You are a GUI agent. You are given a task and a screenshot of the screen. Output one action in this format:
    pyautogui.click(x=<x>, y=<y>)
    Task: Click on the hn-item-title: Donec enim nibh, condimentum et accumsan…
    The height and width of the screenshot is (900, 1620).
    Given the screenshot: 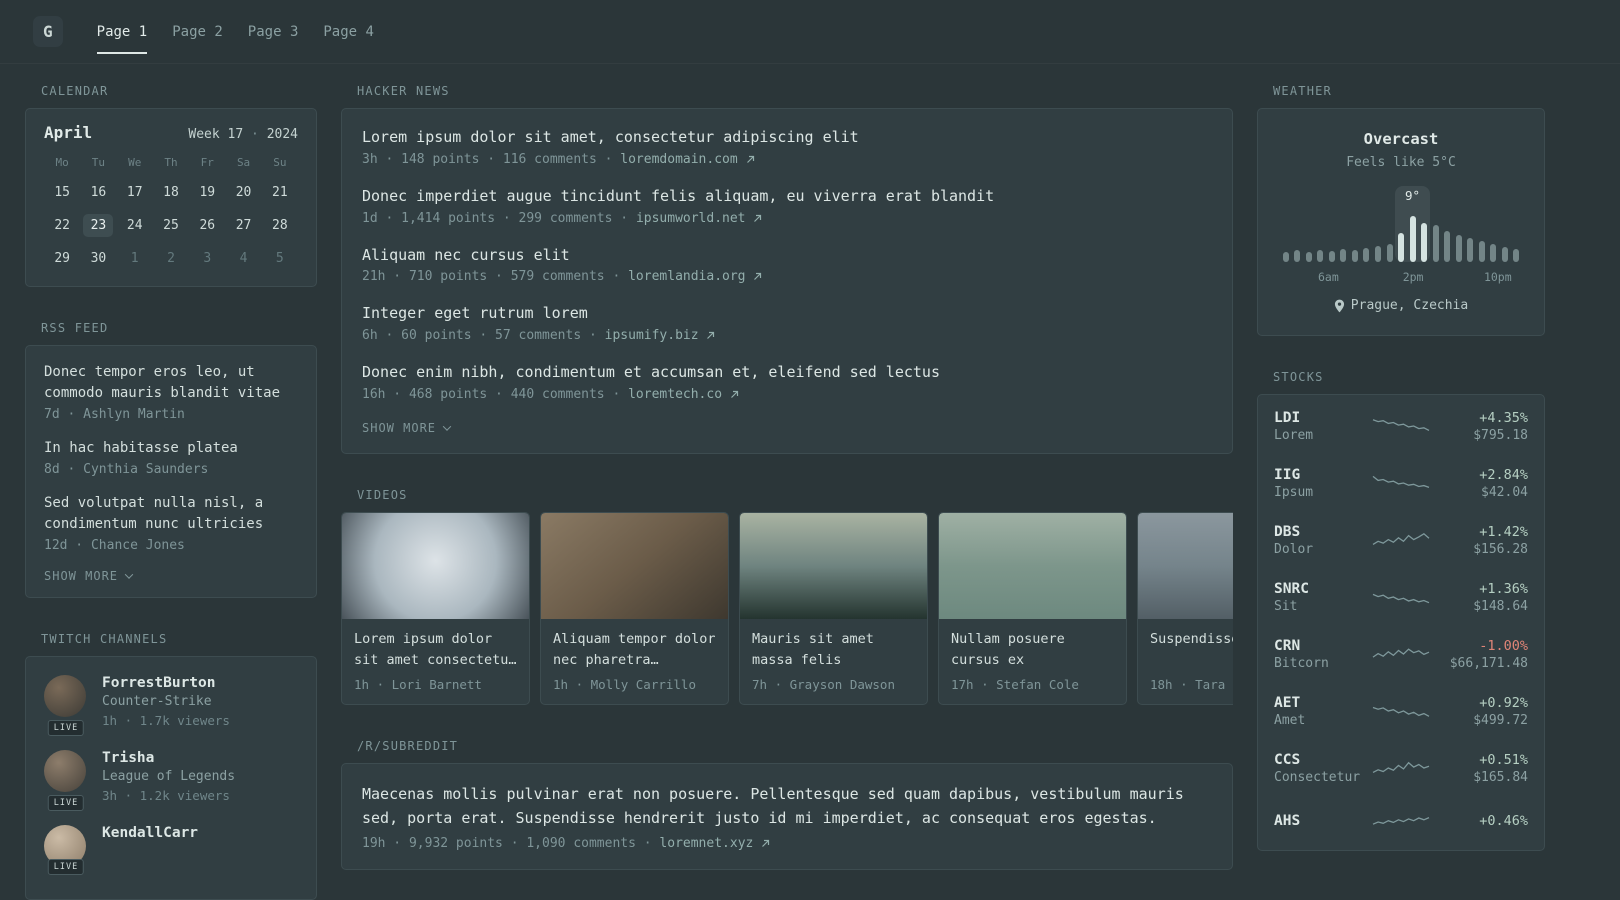 What is the action you would take?
    pyautogui.click(x=787, y=373)
    